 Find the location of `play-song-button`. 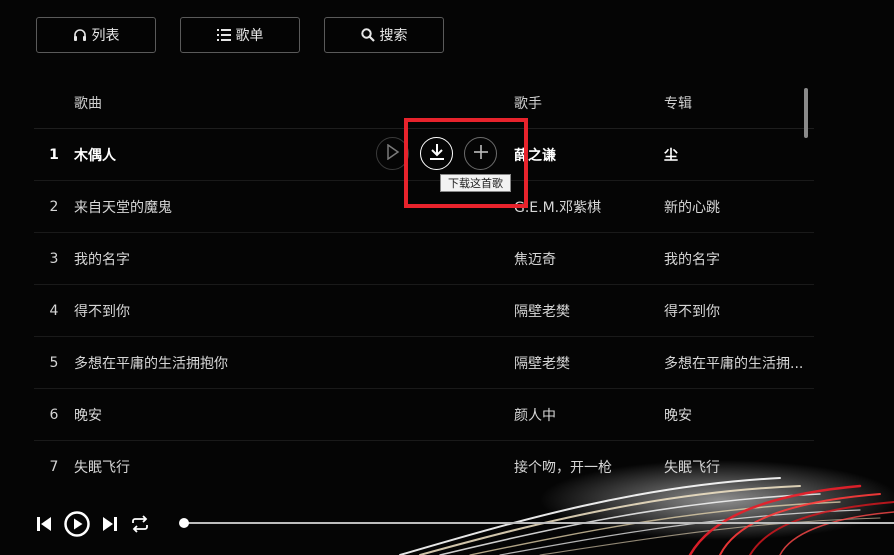

play-song-button is located at coordinates (392, 153).